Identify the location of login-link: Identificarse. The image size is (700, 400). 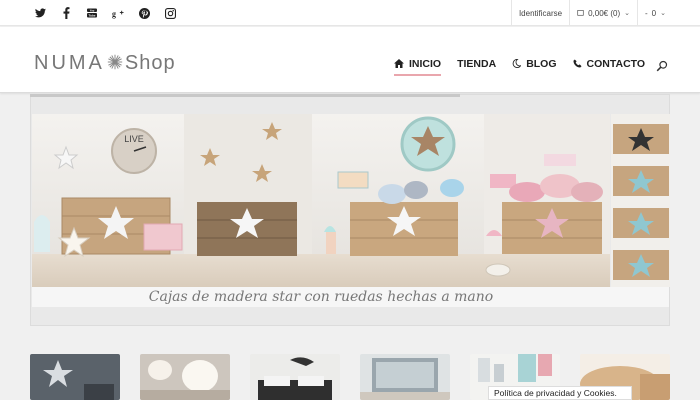
(539, 13).